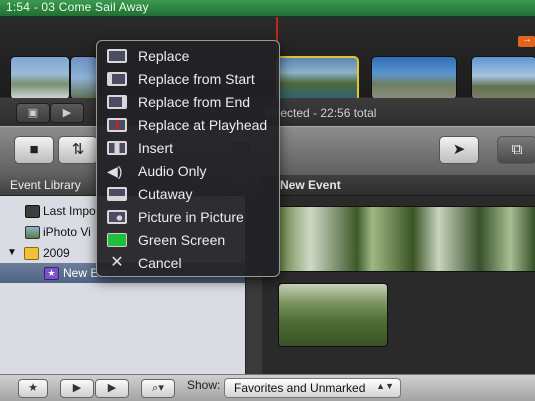 Image resolution: width=535 pixels, height=401 pixels. Describe the element at coordinates (117, 56) in the screenshot. I see `replace-icon` at that location.